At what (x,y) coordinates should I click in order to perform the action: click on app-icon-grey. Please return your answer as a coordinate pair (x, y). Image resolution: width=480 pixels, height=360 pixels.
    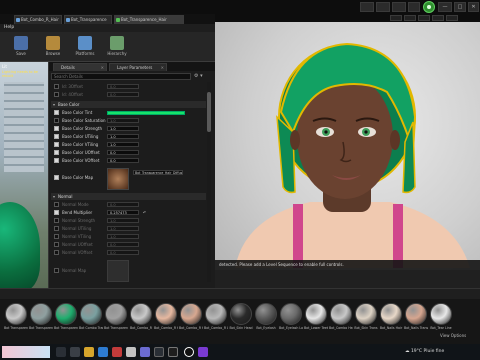
    Looking at the image, I should click on (131, 352).